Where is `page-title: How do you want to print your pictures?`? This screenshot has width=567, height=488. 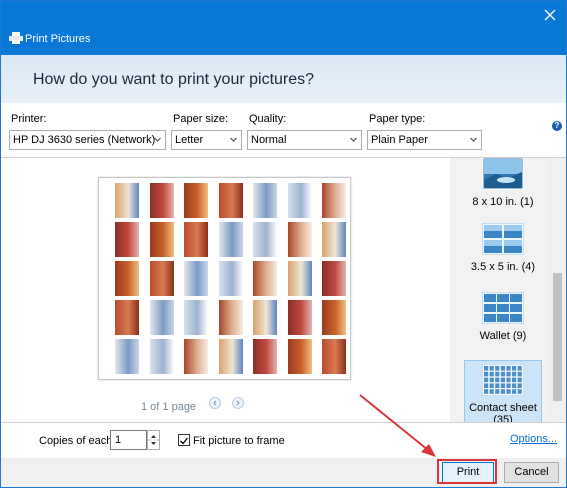
page-title: How do you want to print your pictures? is located at coordinates (174, 79).